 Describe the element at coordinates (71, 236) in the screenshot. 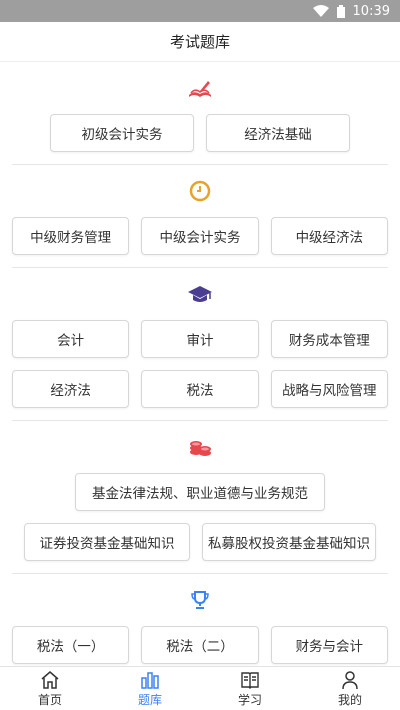

I see `exam-button-intermediate-finance: 中级财务管理` at that location.